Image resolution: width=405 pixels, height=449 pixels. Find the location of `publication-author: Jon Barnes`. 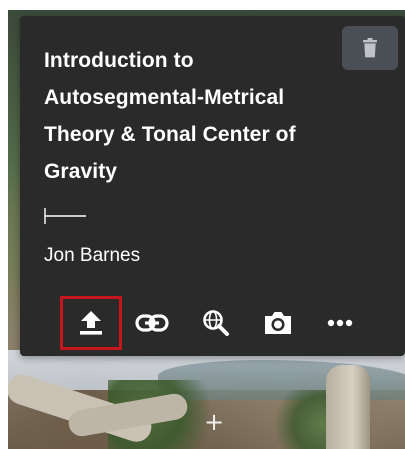

publication-author: Jon Barnes is located at coordinates (92, 255).